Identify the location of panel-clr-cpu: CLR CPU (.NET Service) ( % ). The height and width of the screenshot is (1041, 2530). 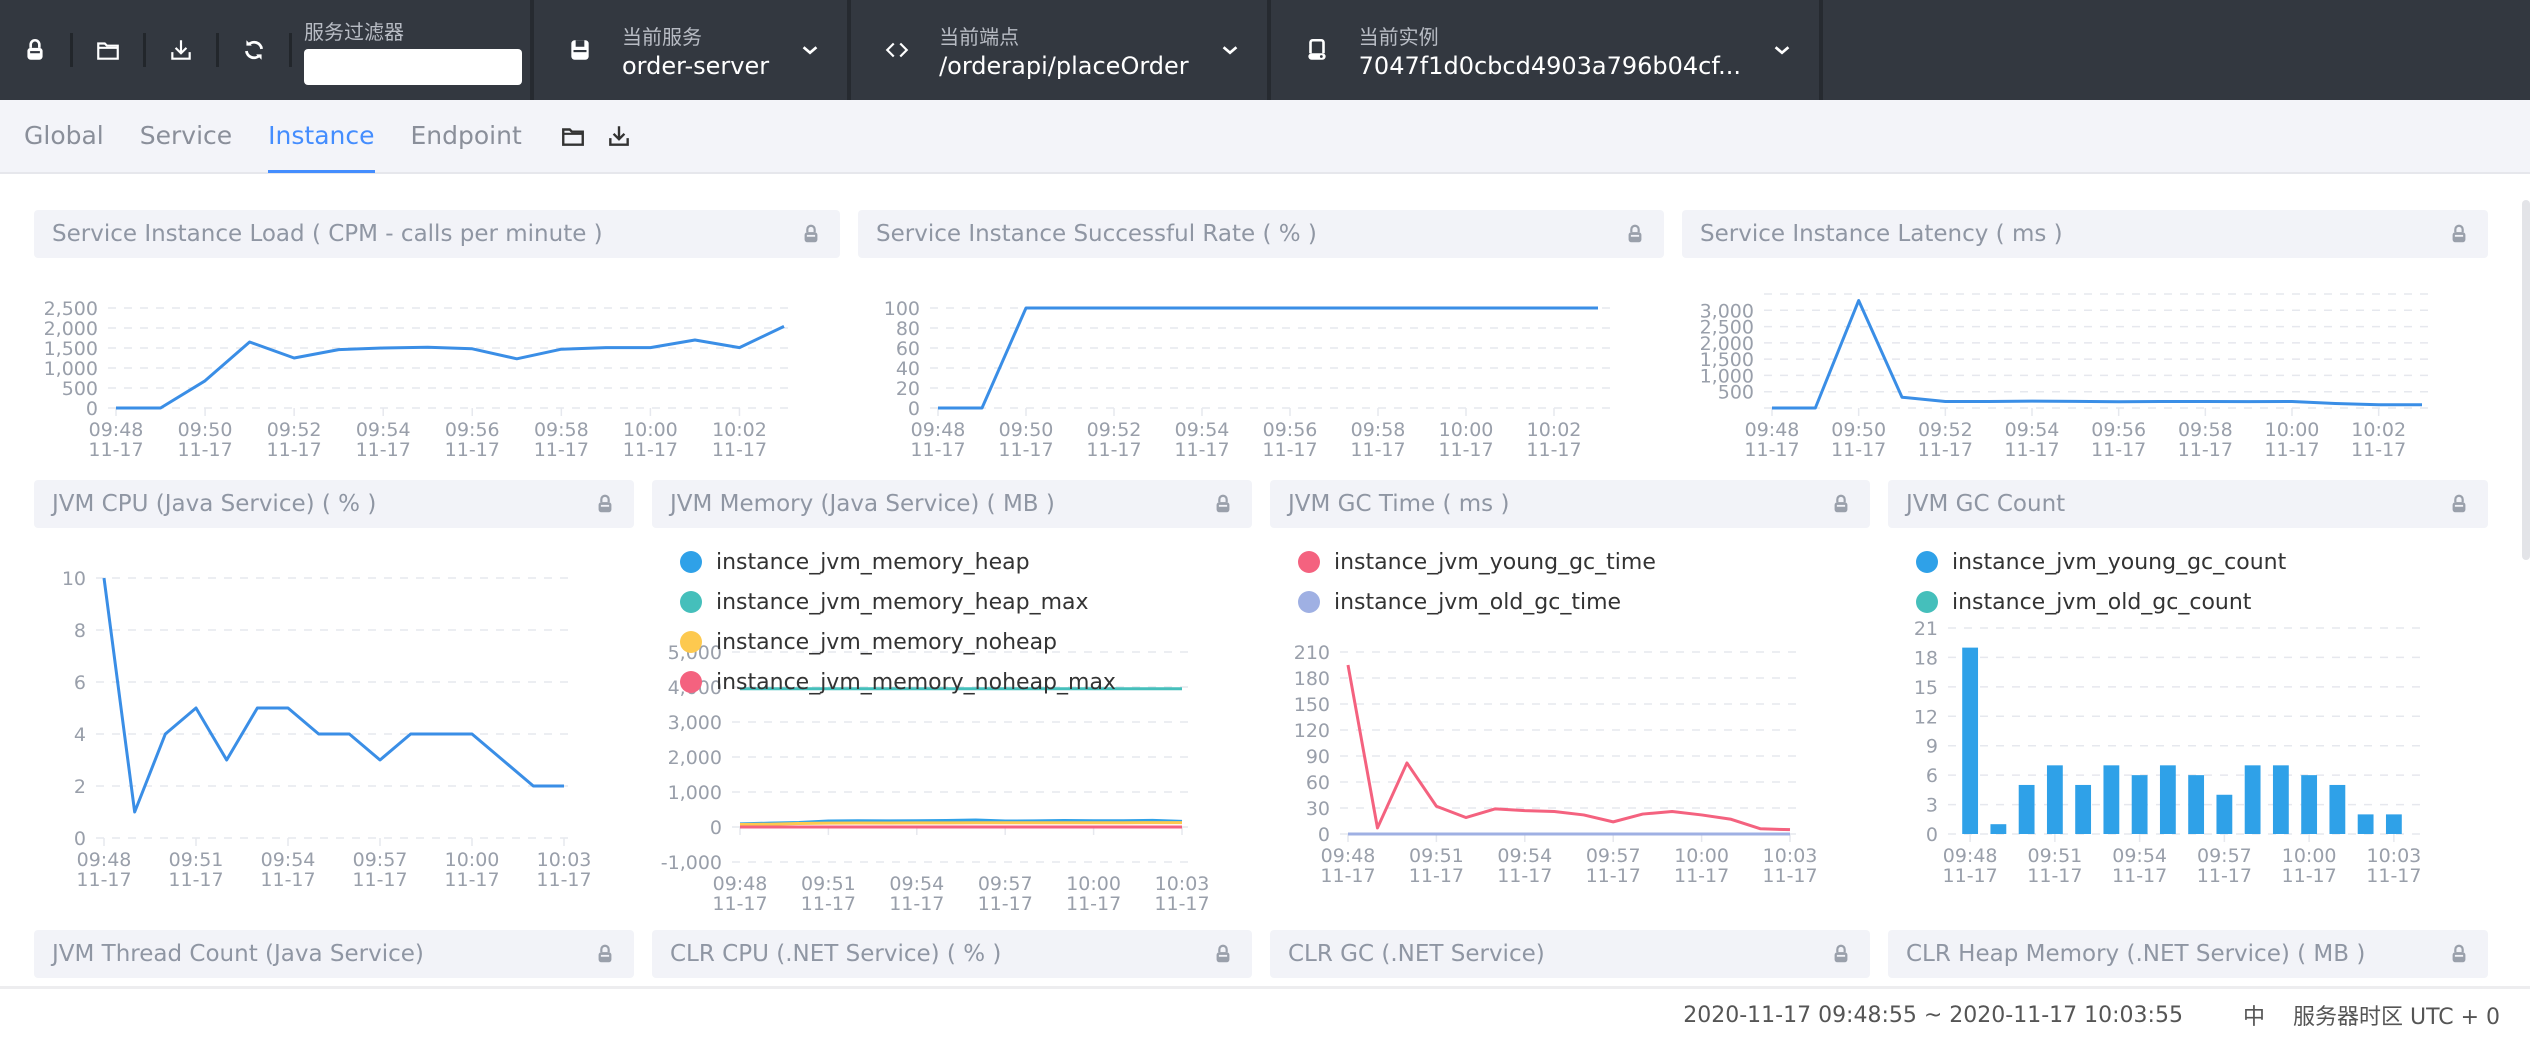
(952, 954).